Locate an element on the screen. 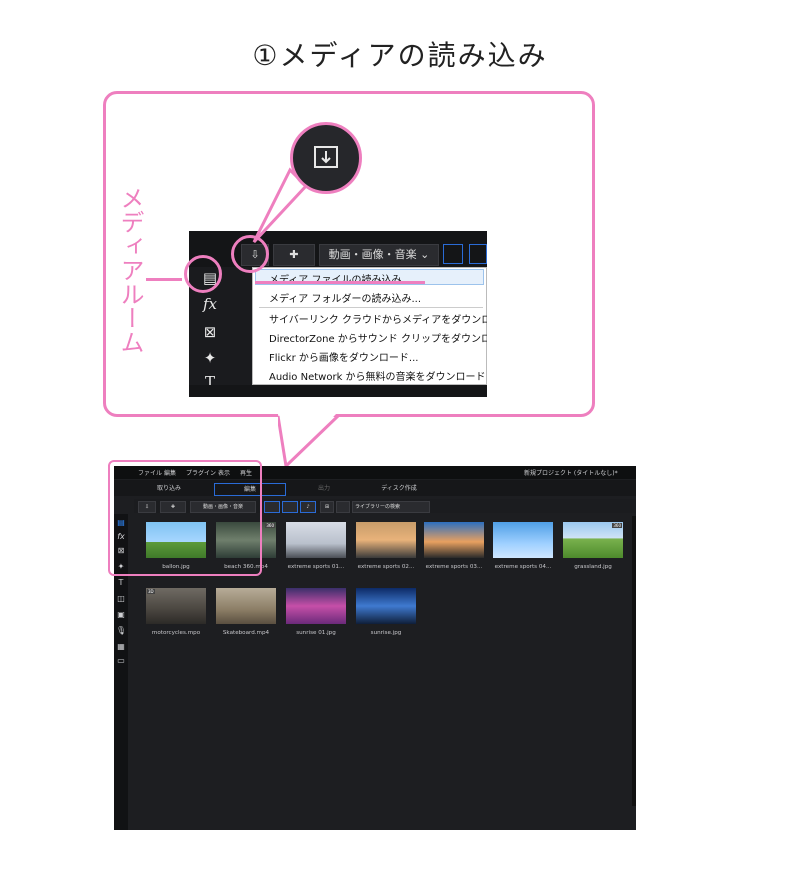 Image resolution: width=800 pixels, height=875 pixels. callout-tail is located at coordinates (309, 442).